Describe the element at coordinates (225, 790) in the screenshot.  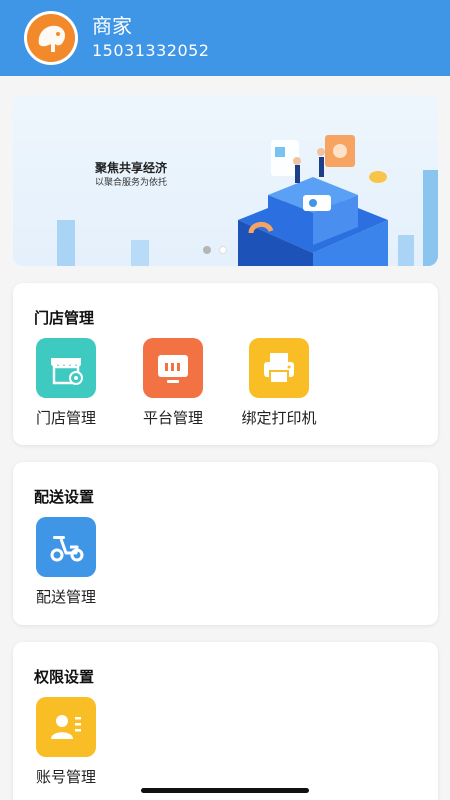
I see `home-indicator` at that location.